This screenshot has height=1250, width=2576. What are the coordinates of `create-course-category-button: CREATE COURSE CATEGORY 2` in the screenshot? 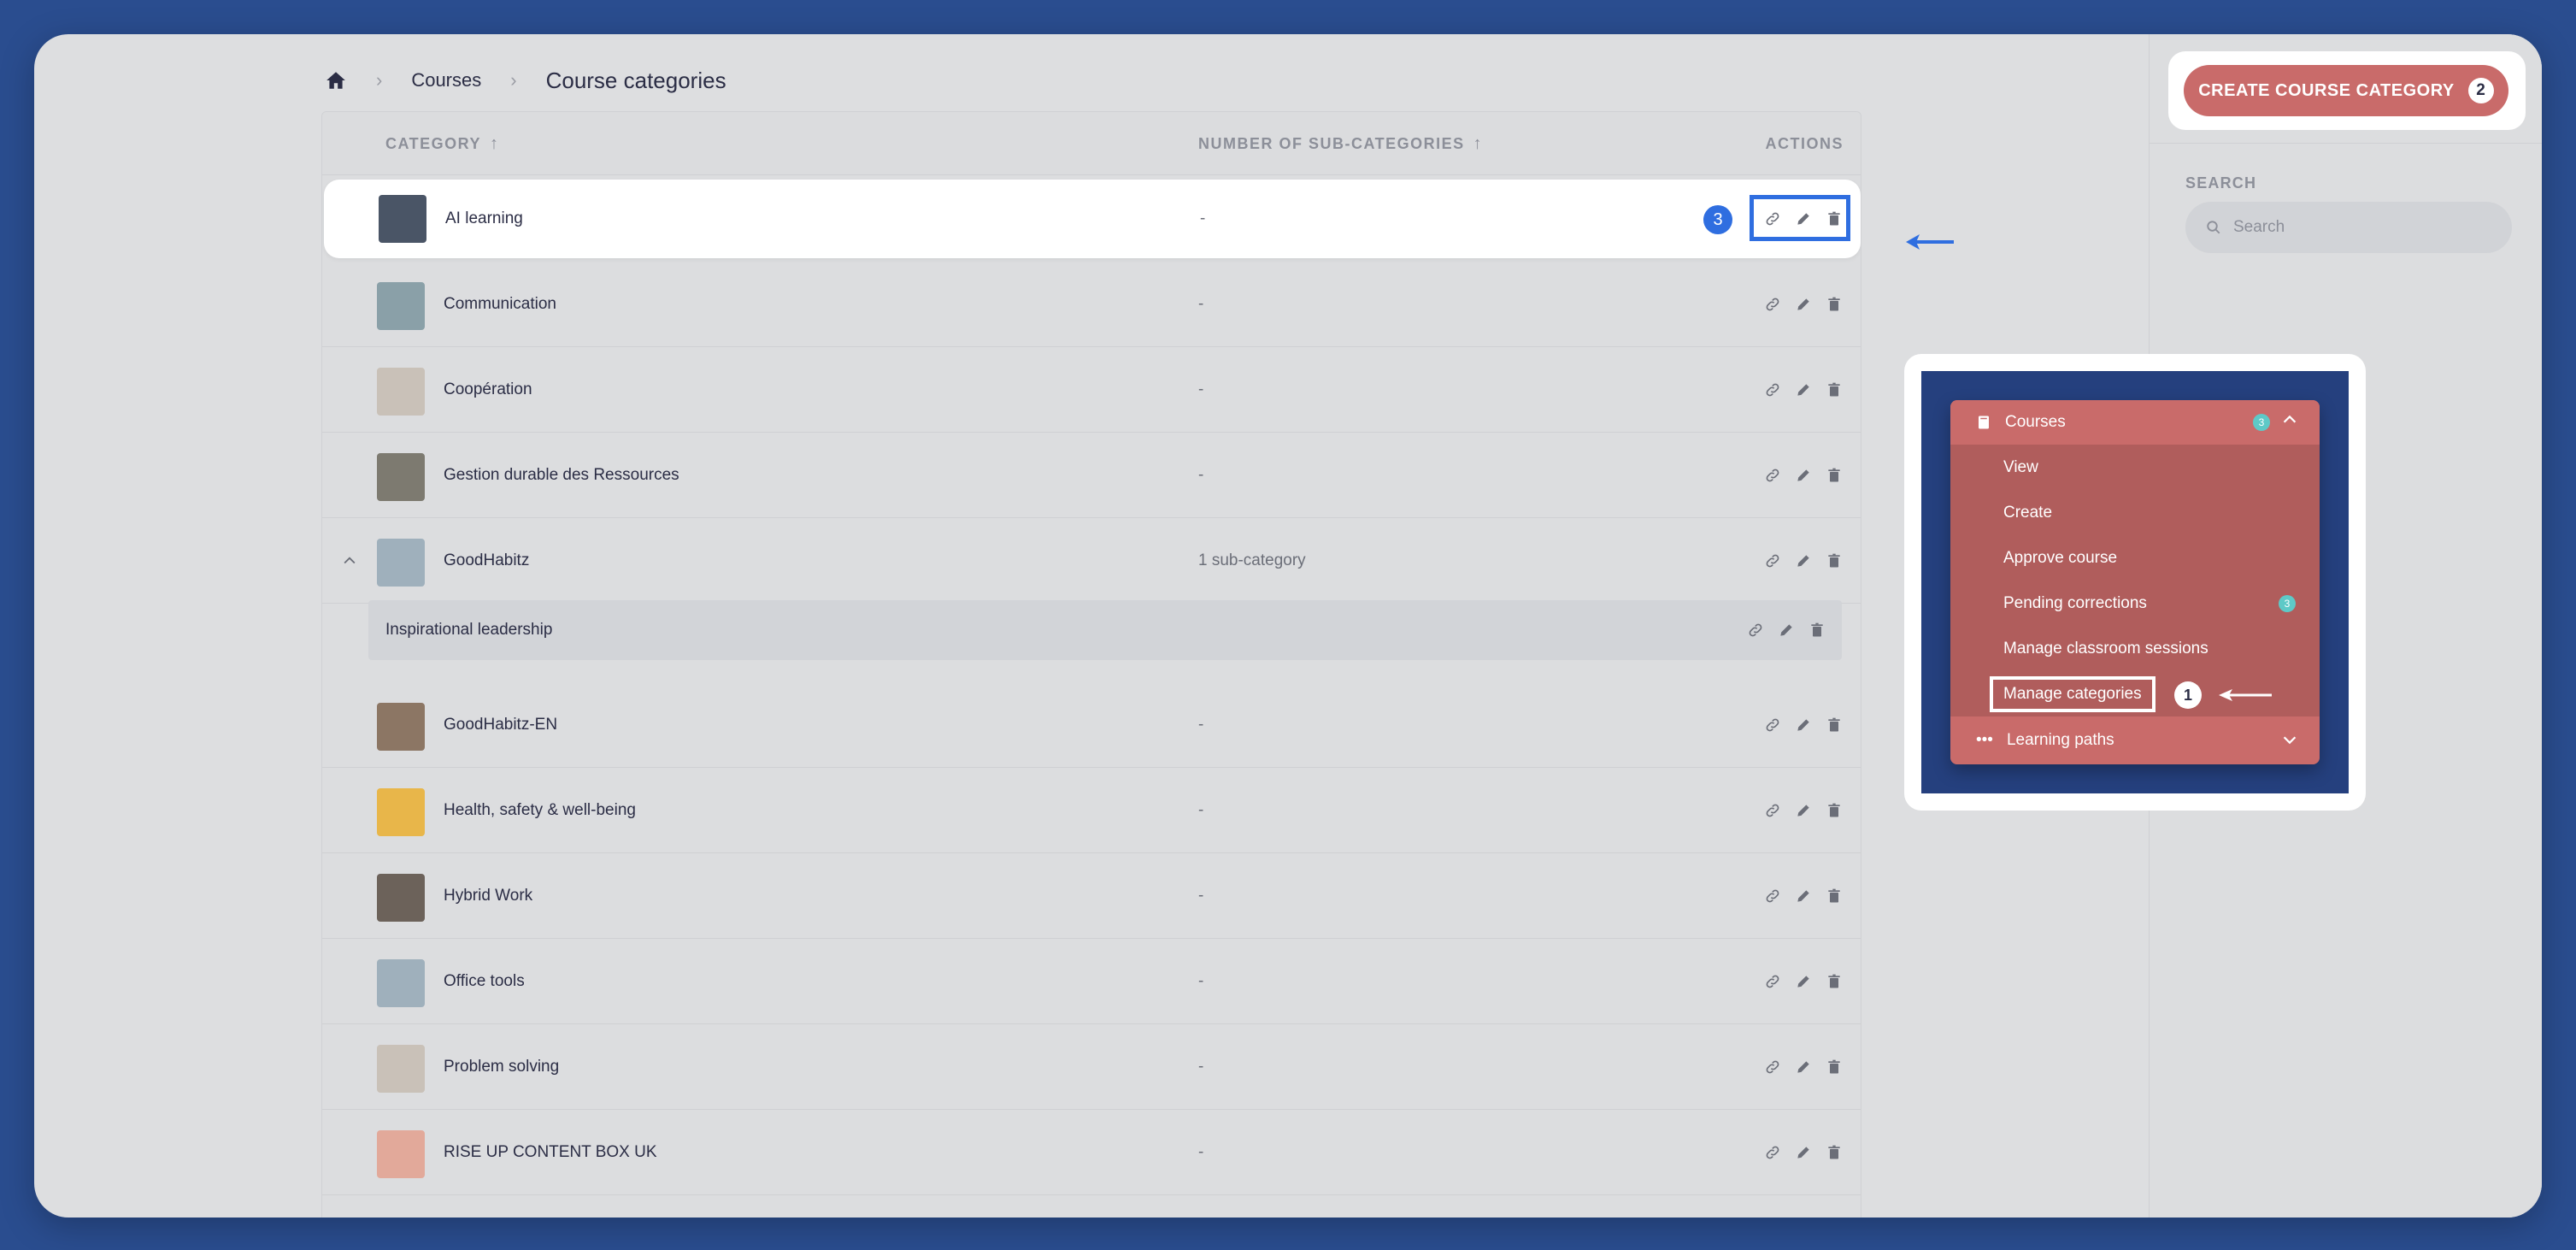 It's located at (2346, 90).